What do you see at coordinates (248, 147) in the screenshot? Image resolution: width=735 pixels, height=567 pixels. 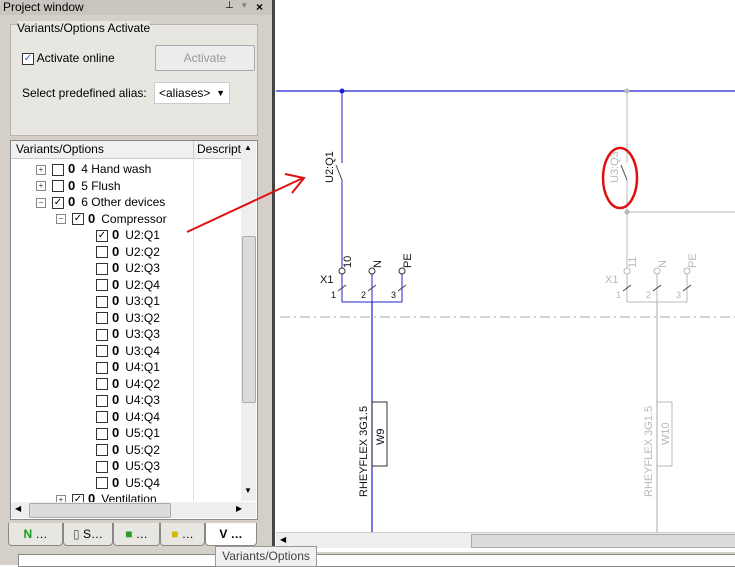 I see `scroll-up-icon: ▲` at bounding box center [248, 147].